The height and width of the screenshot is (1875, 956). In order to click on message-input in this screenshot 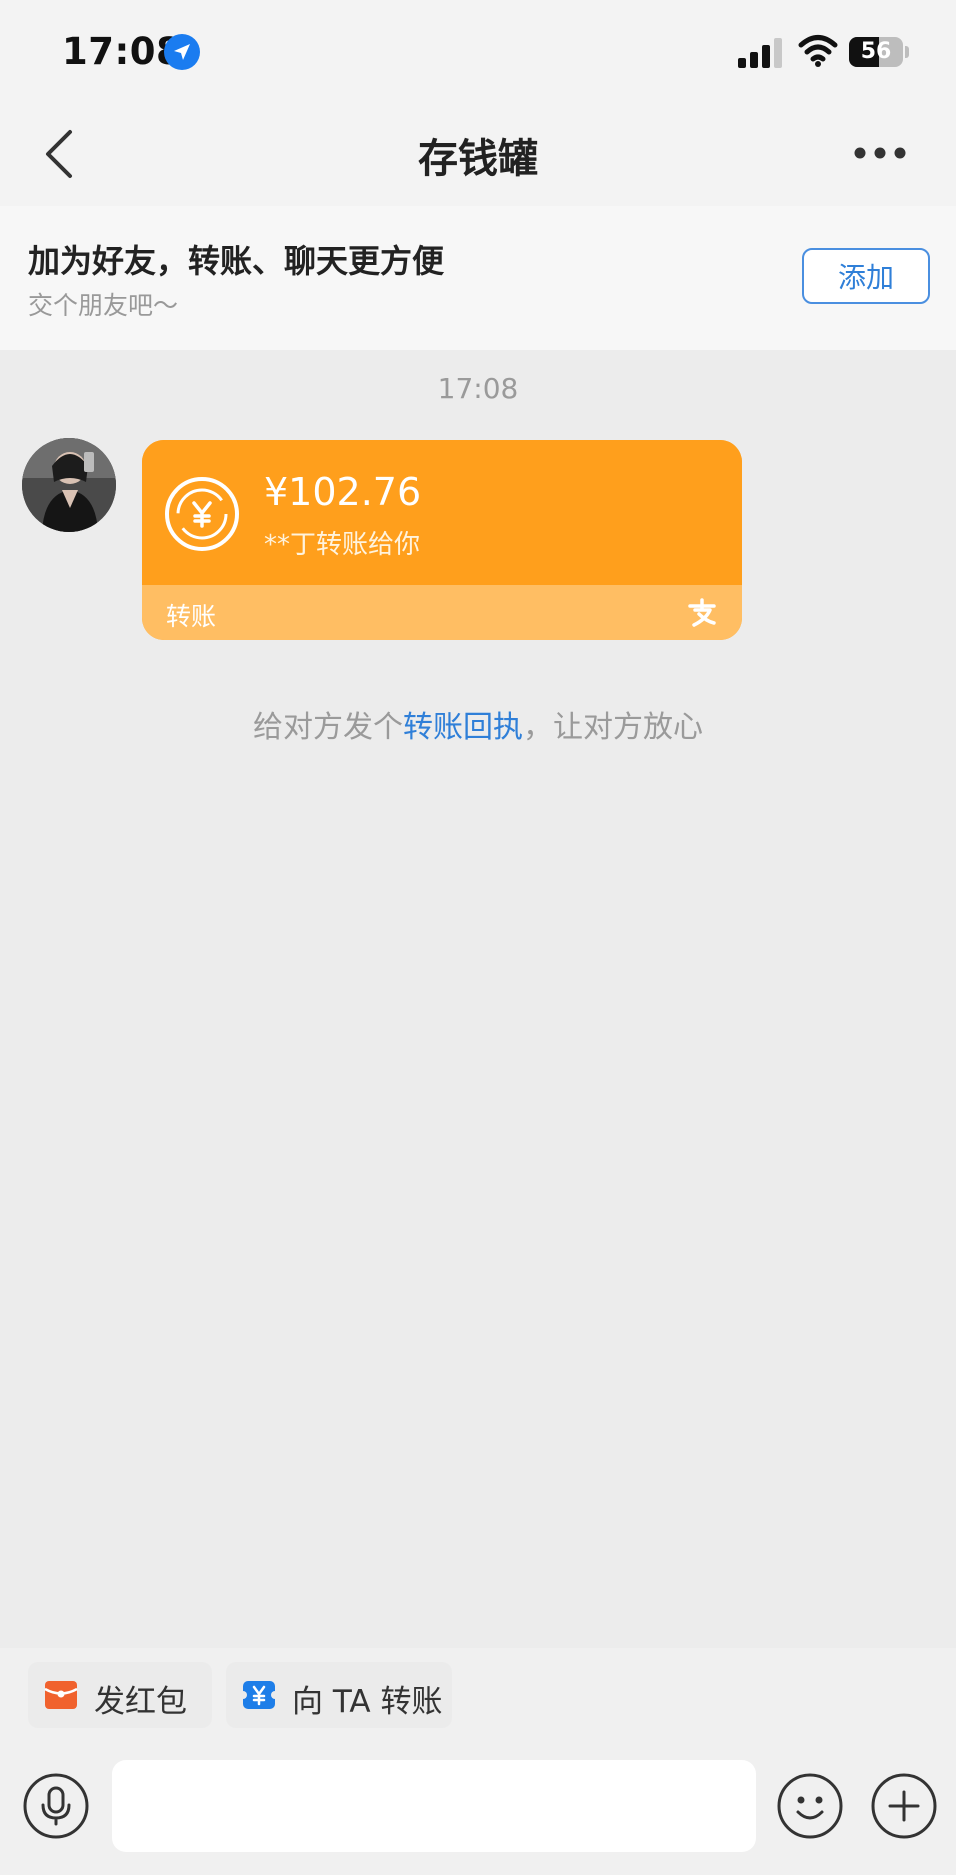, I will do `click(434, 1806)`.